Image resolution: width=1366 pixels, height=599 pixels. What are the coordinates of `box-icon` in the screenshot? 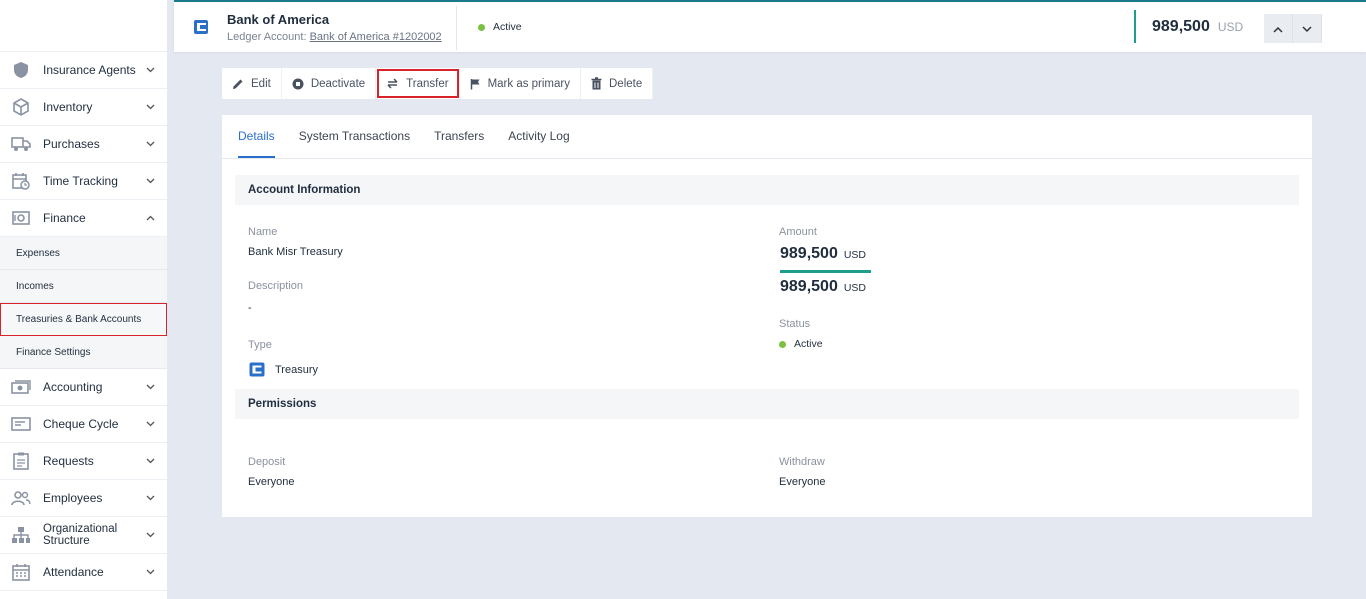 It's located at (21, 107).